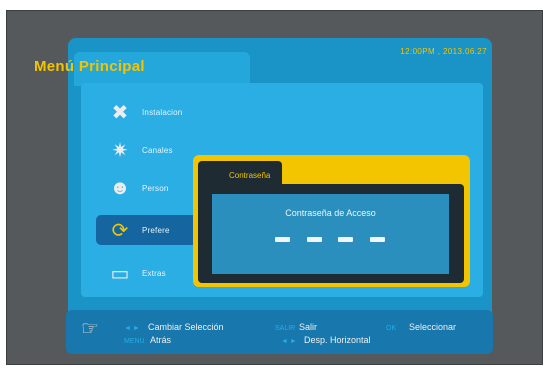 This screenshot has width=549, height=369. Describe the element at coordinates (330, 240) in the screenshot. I see `password-input` at that location.